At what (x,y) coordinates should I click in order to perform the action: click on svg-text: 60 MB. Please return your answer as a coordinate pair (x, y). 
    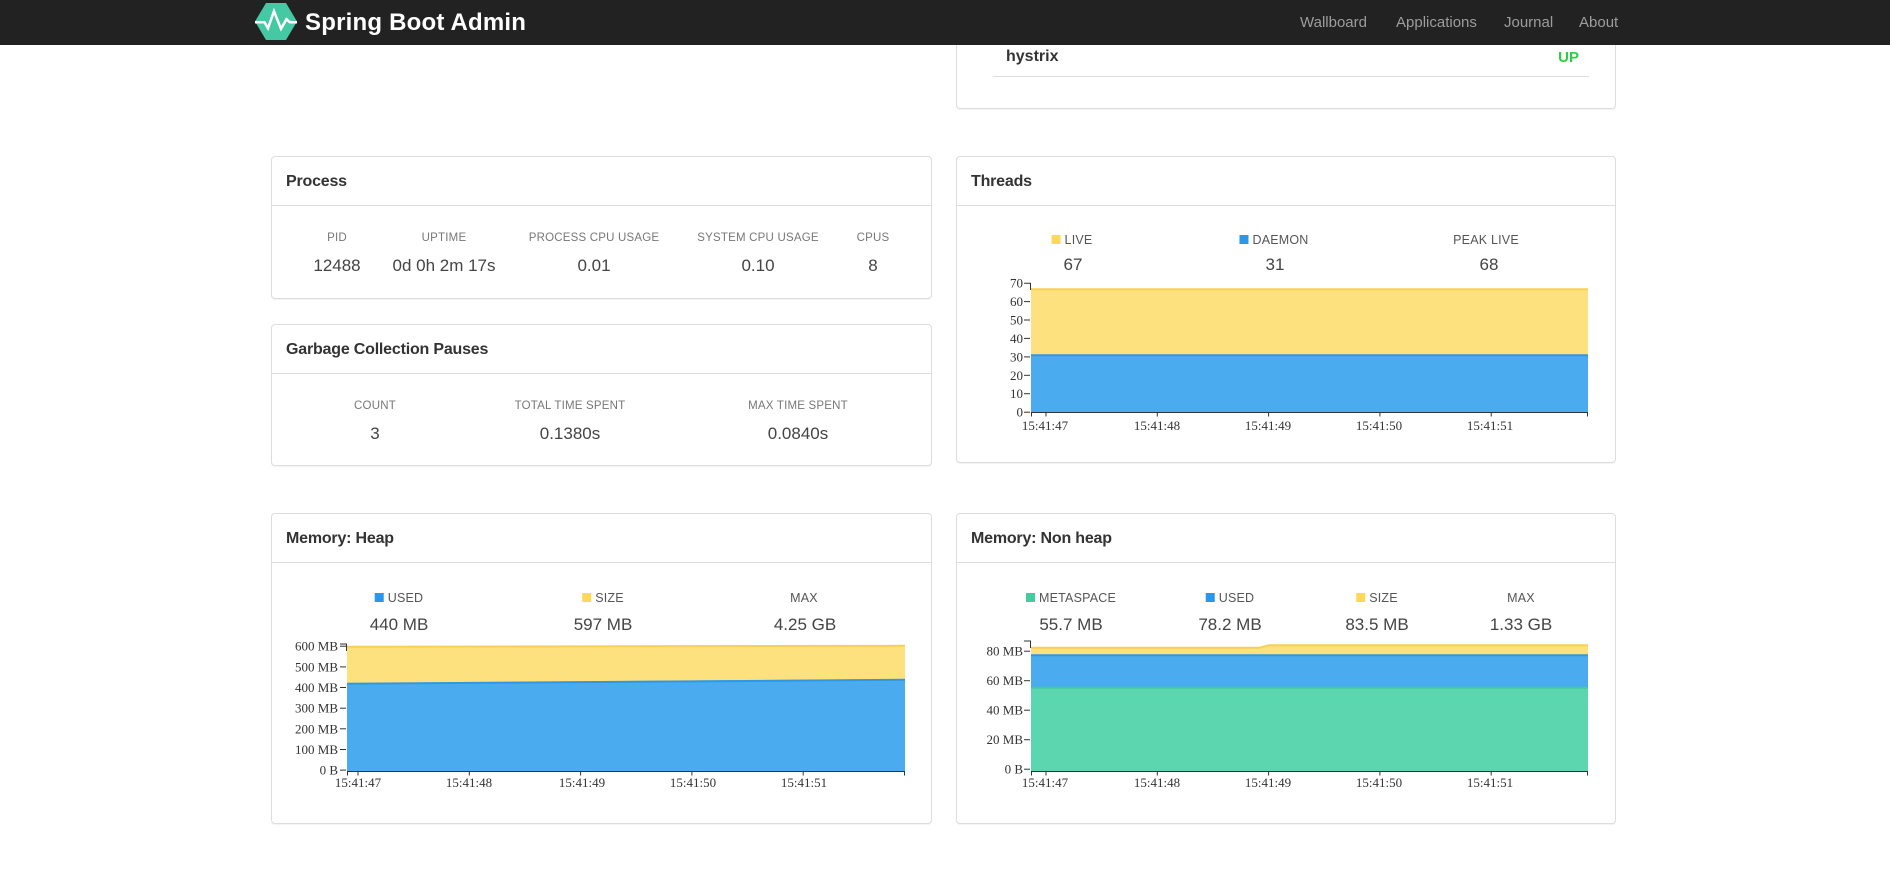
    Looking at the image, I should click on (1005, 680).